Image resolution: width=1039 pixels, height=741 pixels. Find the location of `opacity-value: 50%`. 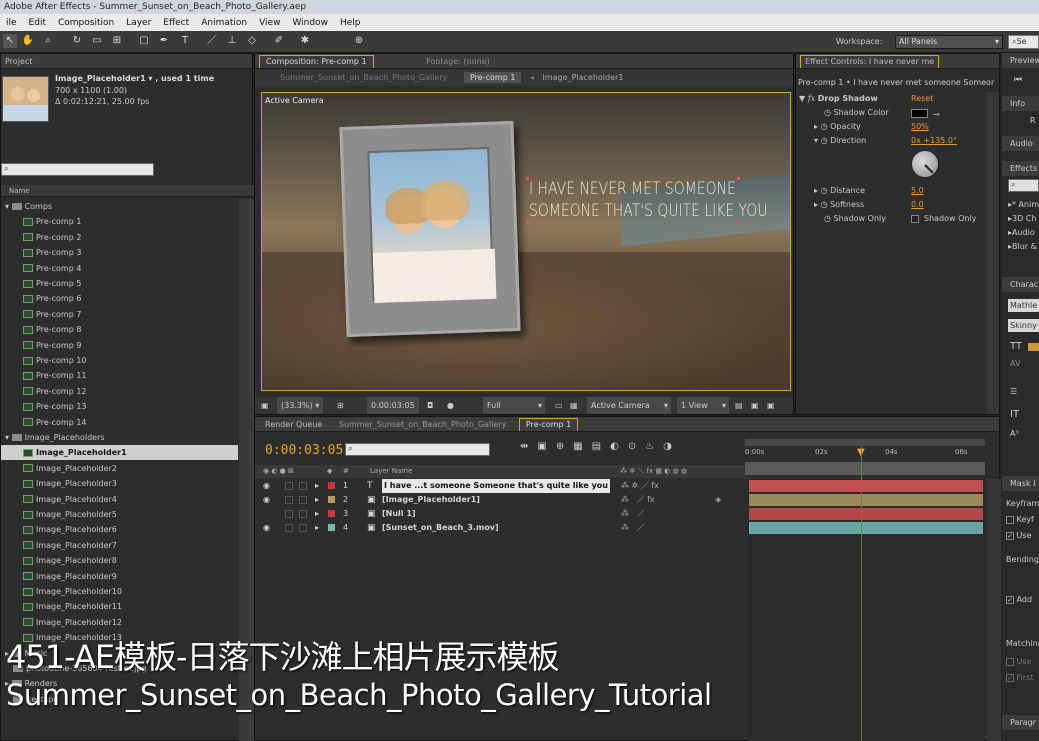

opacity-value: 50% is located at coordinates (920, 127).